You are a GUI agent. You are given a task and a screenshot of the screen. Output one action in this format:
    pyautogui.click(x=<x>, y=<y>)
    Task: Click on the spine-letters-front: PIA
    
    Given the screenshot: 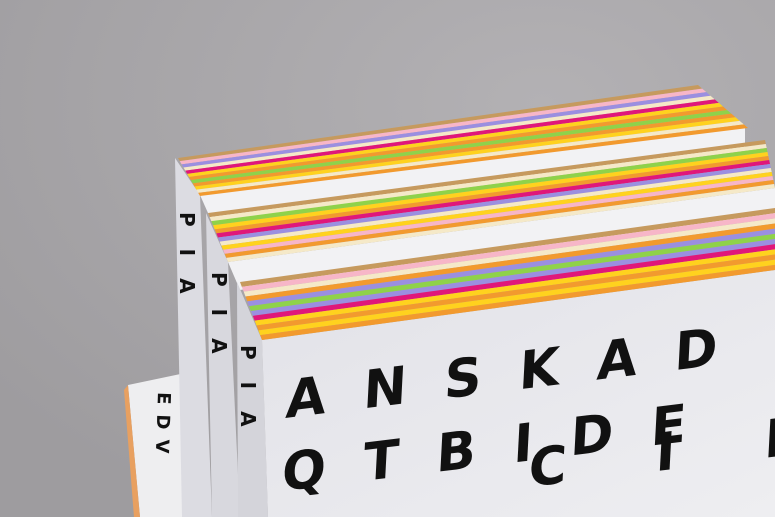 What is the action you would take?
    pyautogui.click(x=248, y=397)
    